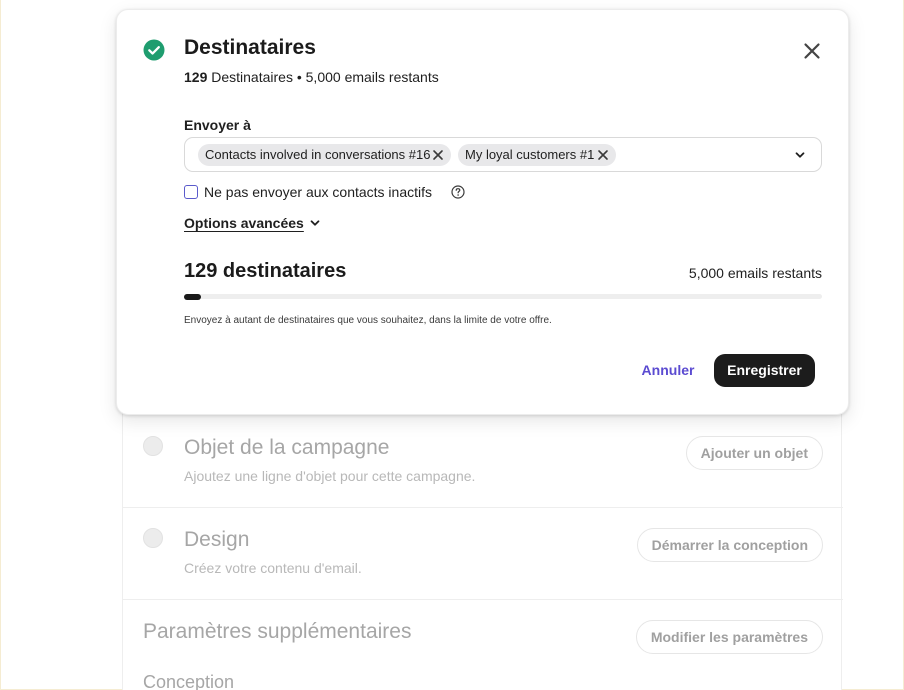 This screenshot has height=690, width=904. What do you see at coordinates (153, 446) in the screenshot?
I see `subject-status-icon` at bounding box center [153, 446].